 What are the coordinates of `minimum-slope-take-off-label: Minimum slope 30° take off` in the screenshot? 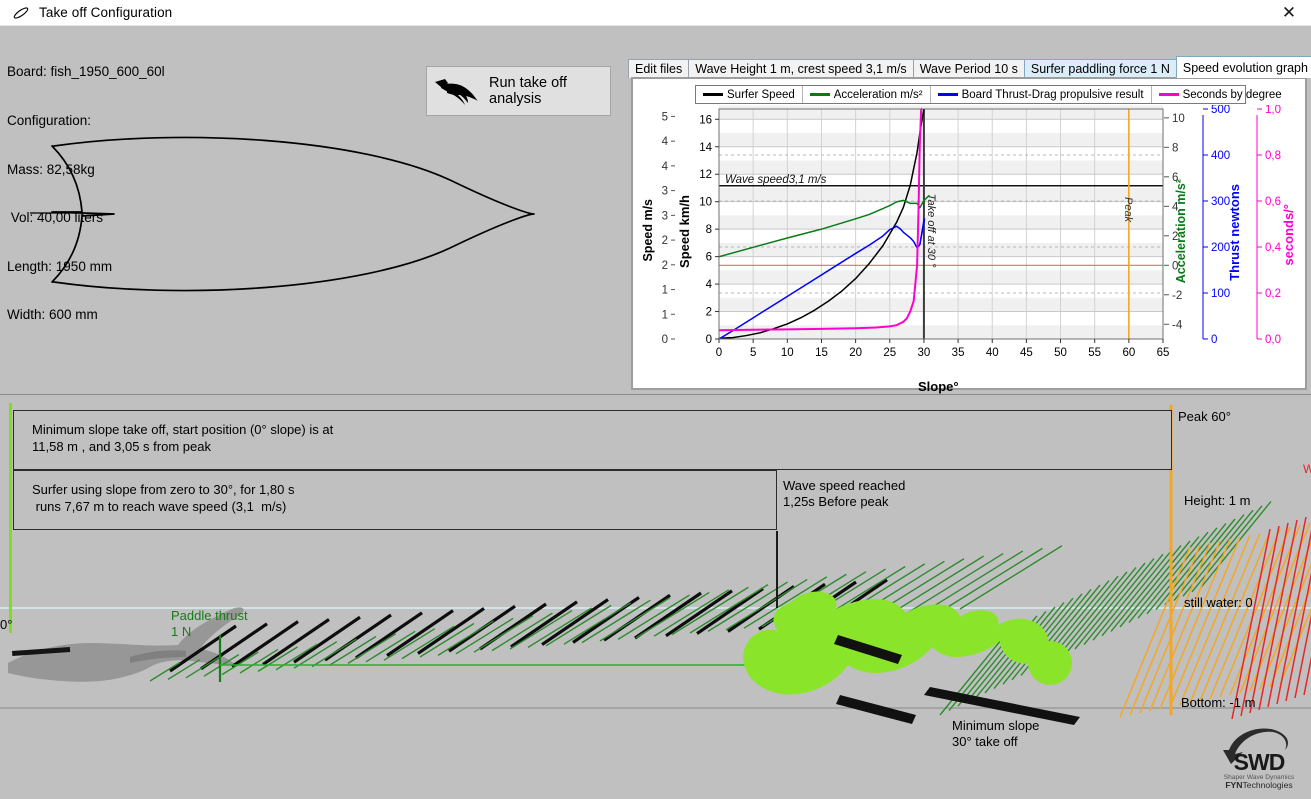 It's located at (996, 733).